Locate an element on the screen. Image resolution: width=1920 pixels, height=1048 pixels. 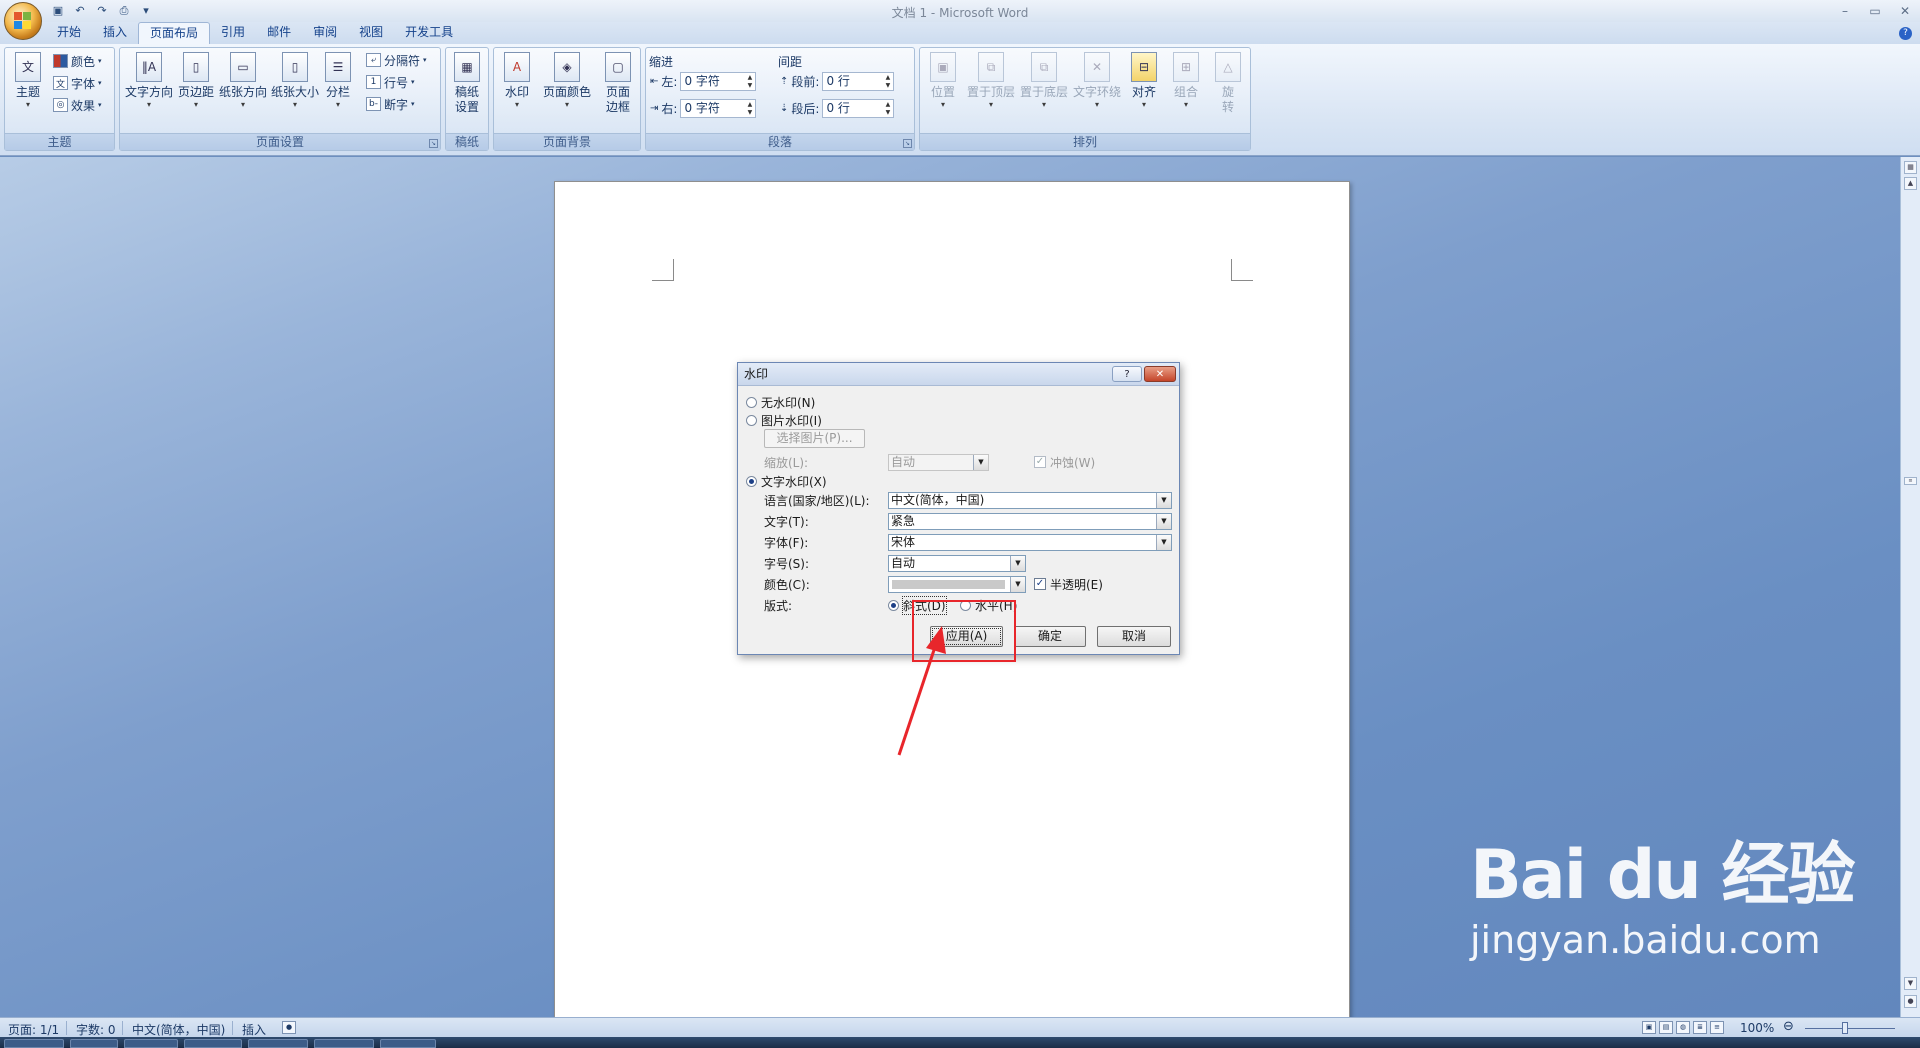
zoom-slider-thumb is located at coordinates (1845, 1028).